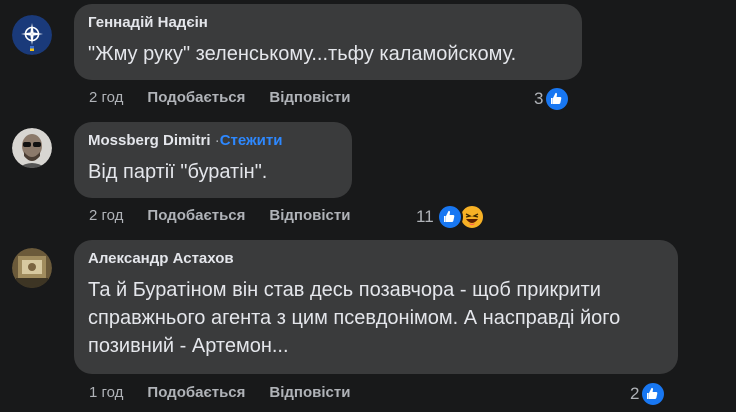 The width and height of the screenshot is (736, 412). I want to click on comment-timestamp: 1 год, so click(106, 392).